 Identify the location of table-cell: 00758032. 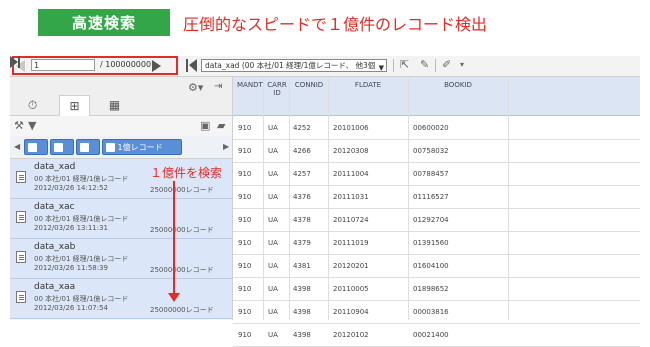
(431, 151).